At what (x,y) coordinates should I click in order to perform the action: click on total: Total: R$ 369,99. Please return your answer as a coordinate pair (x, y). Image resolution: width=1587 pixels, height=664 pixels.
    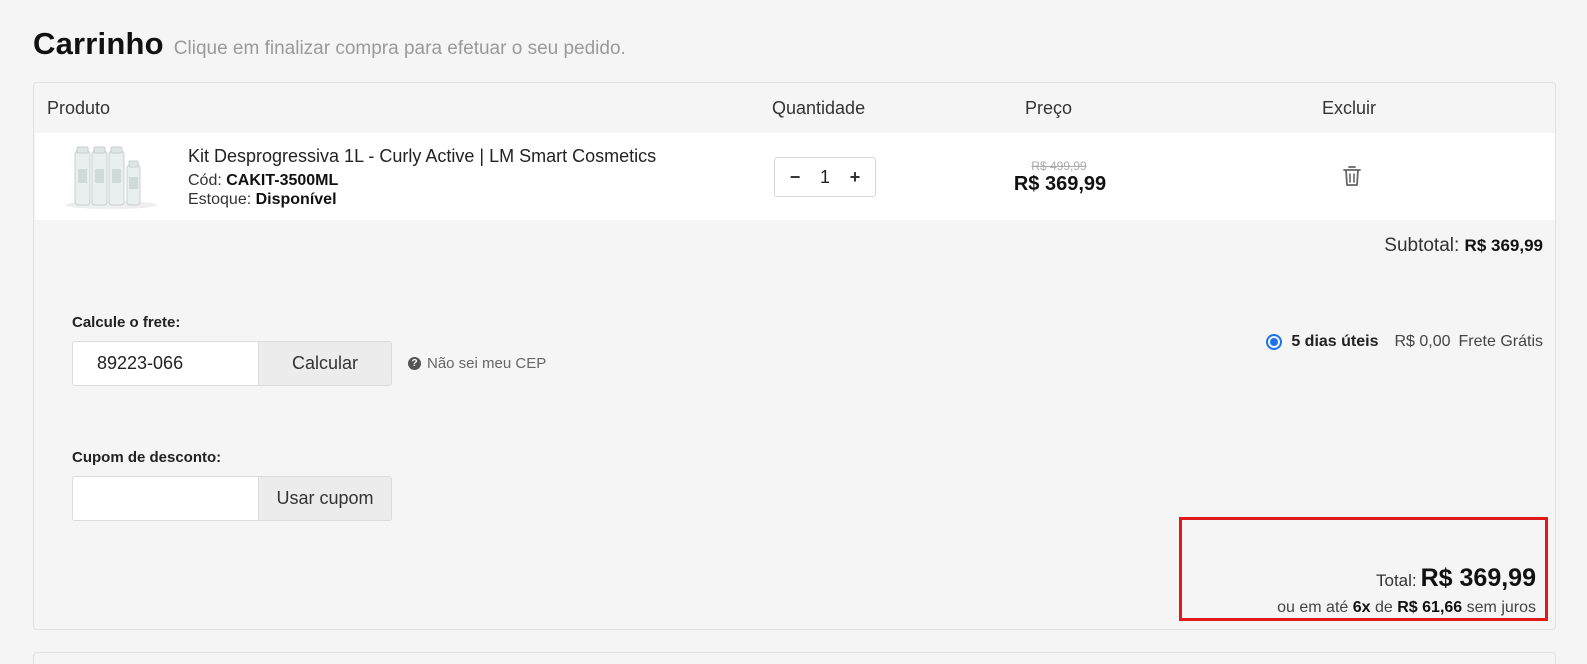
    Looking at the image, I should click on (1456, 578).